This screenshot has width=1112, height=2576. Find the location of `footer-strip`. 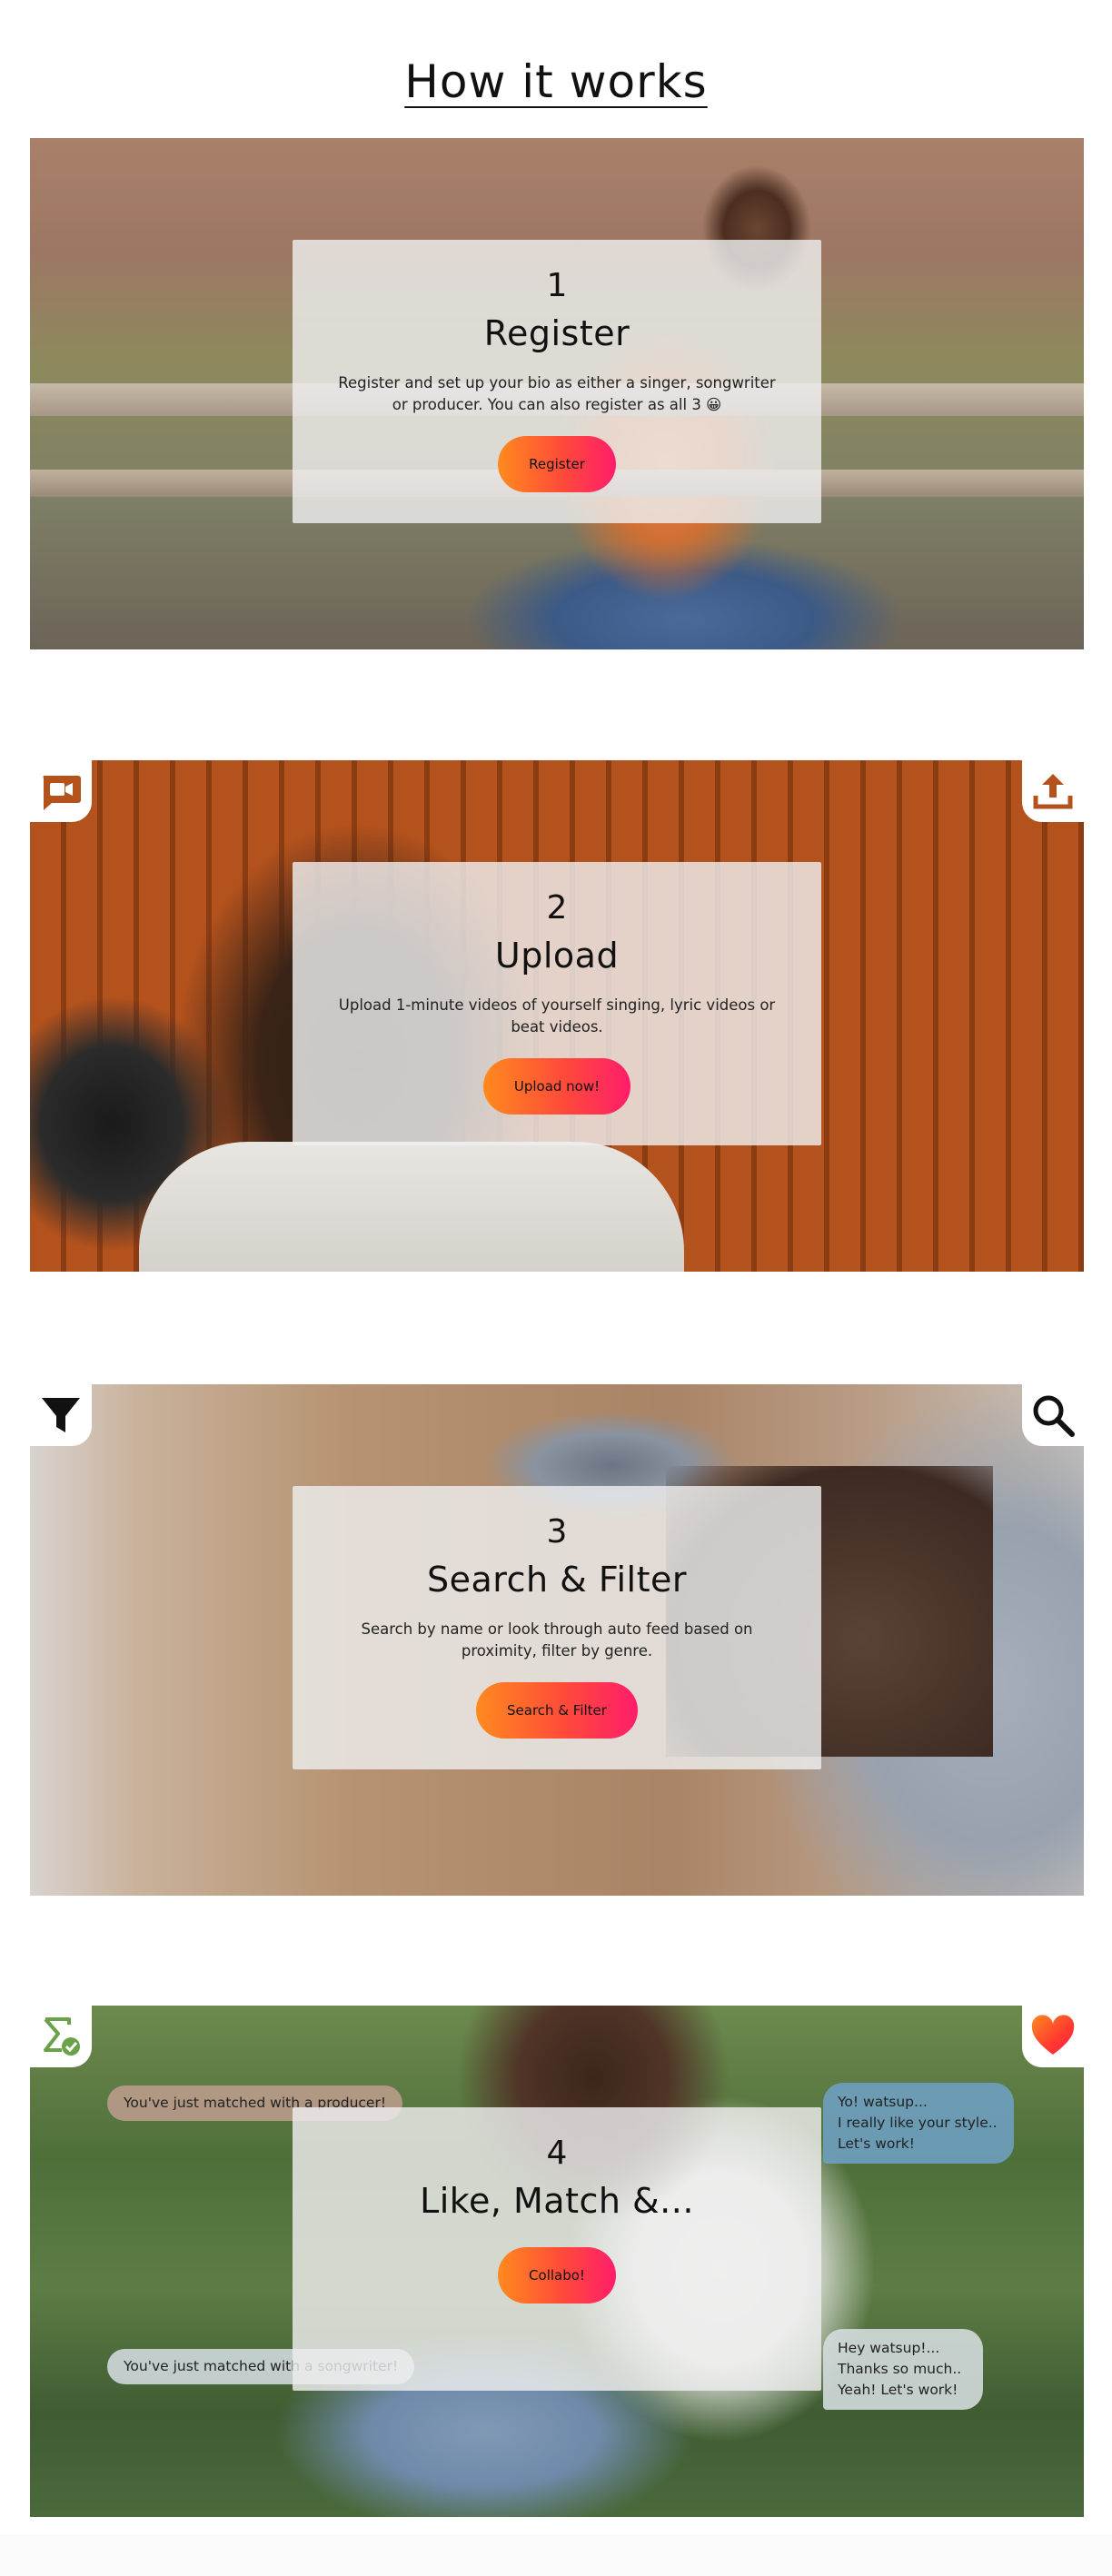

footer-strip is located at coordinates (556, 2555).